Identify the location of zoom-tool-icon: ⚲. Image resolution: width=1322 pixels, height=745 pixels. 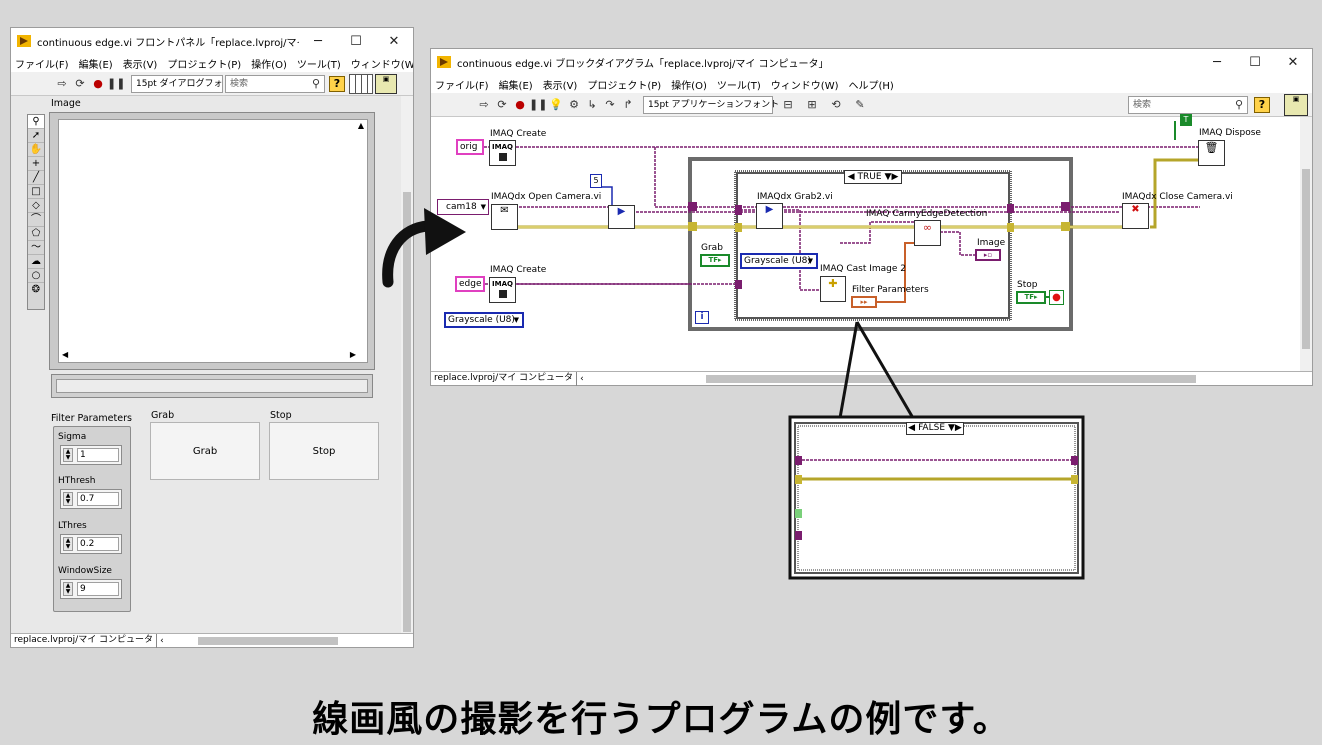
(36, 122).